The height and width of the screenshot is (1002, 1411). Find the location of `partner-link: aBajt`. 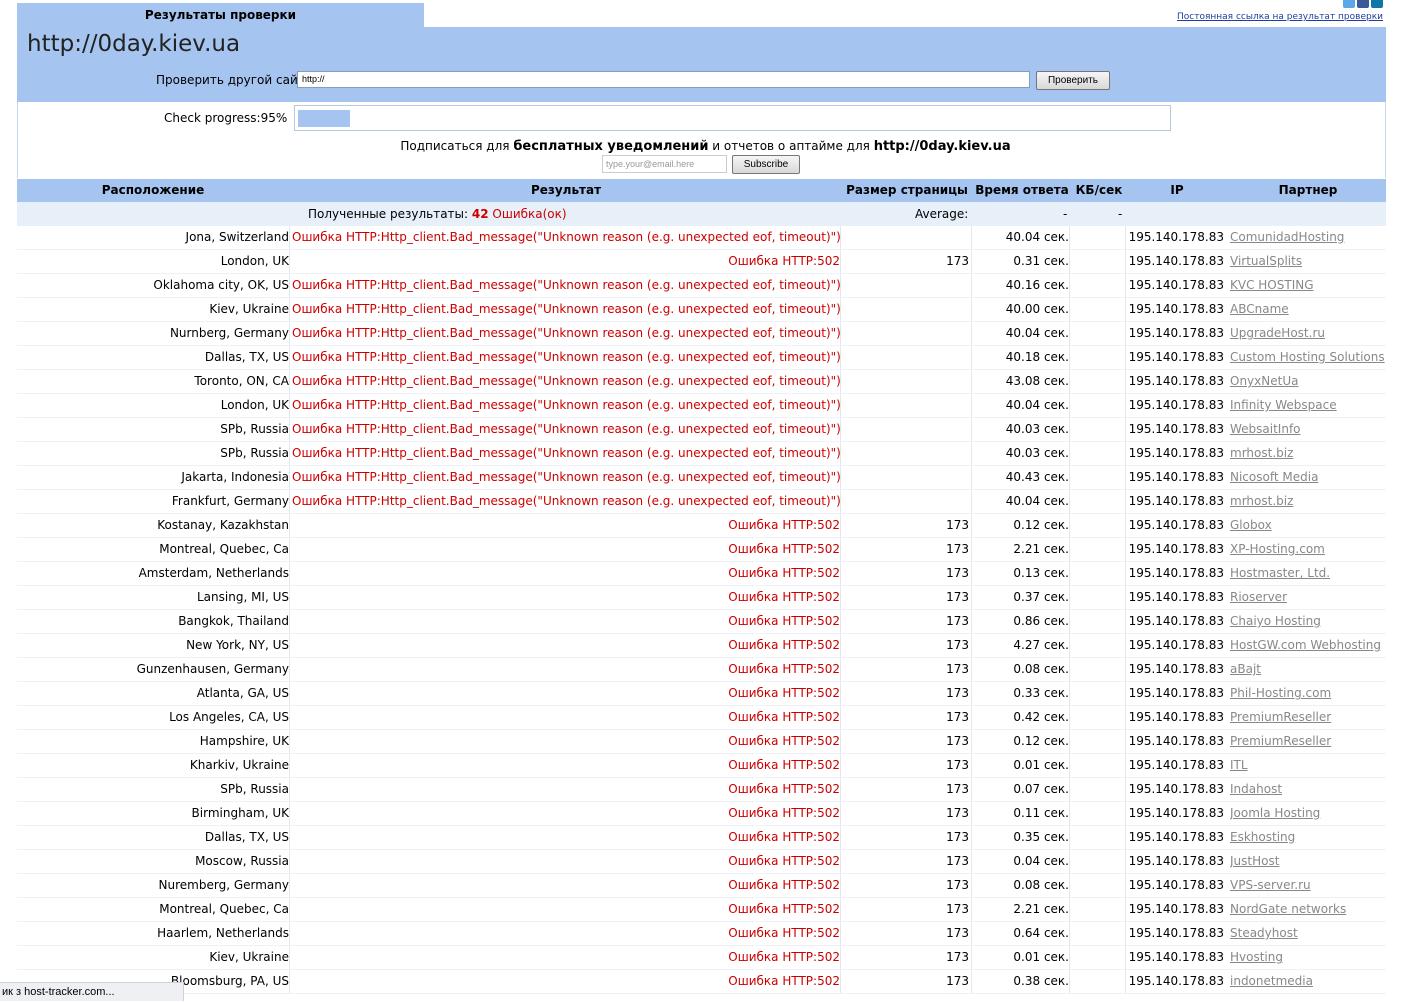

partner-link: aBajt is located at coordinates (1308, 669).